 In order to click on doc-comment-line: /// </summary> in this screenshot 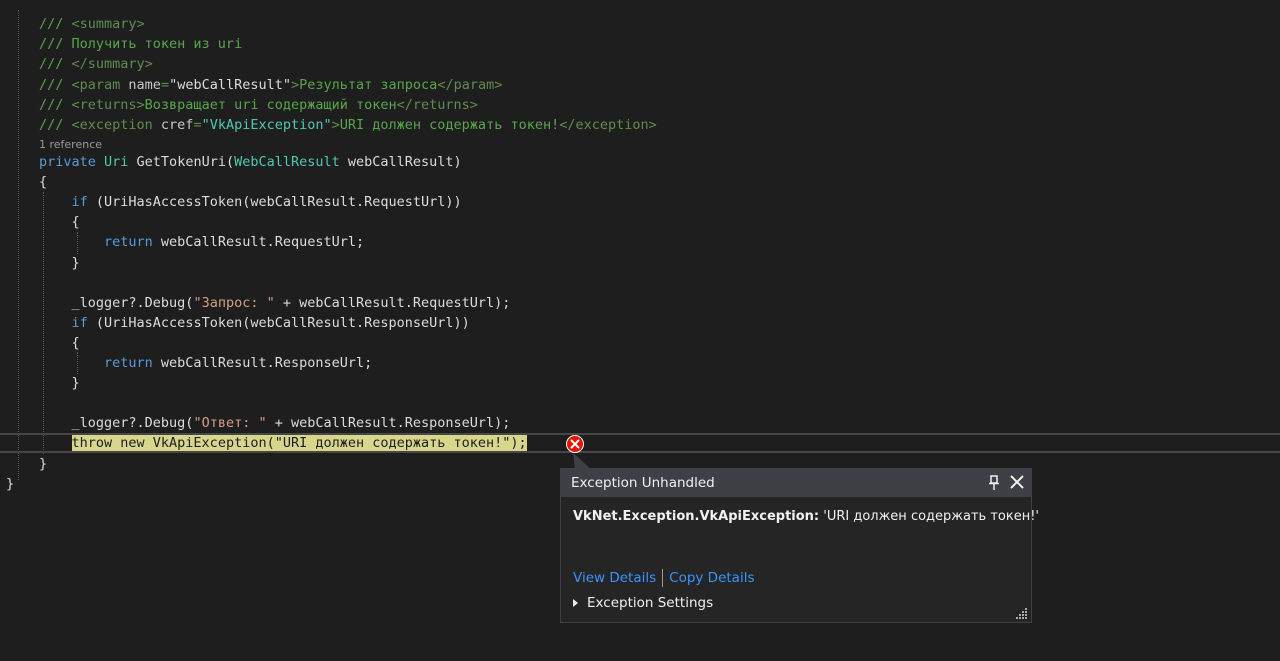, I will do `click(96, 64)`.